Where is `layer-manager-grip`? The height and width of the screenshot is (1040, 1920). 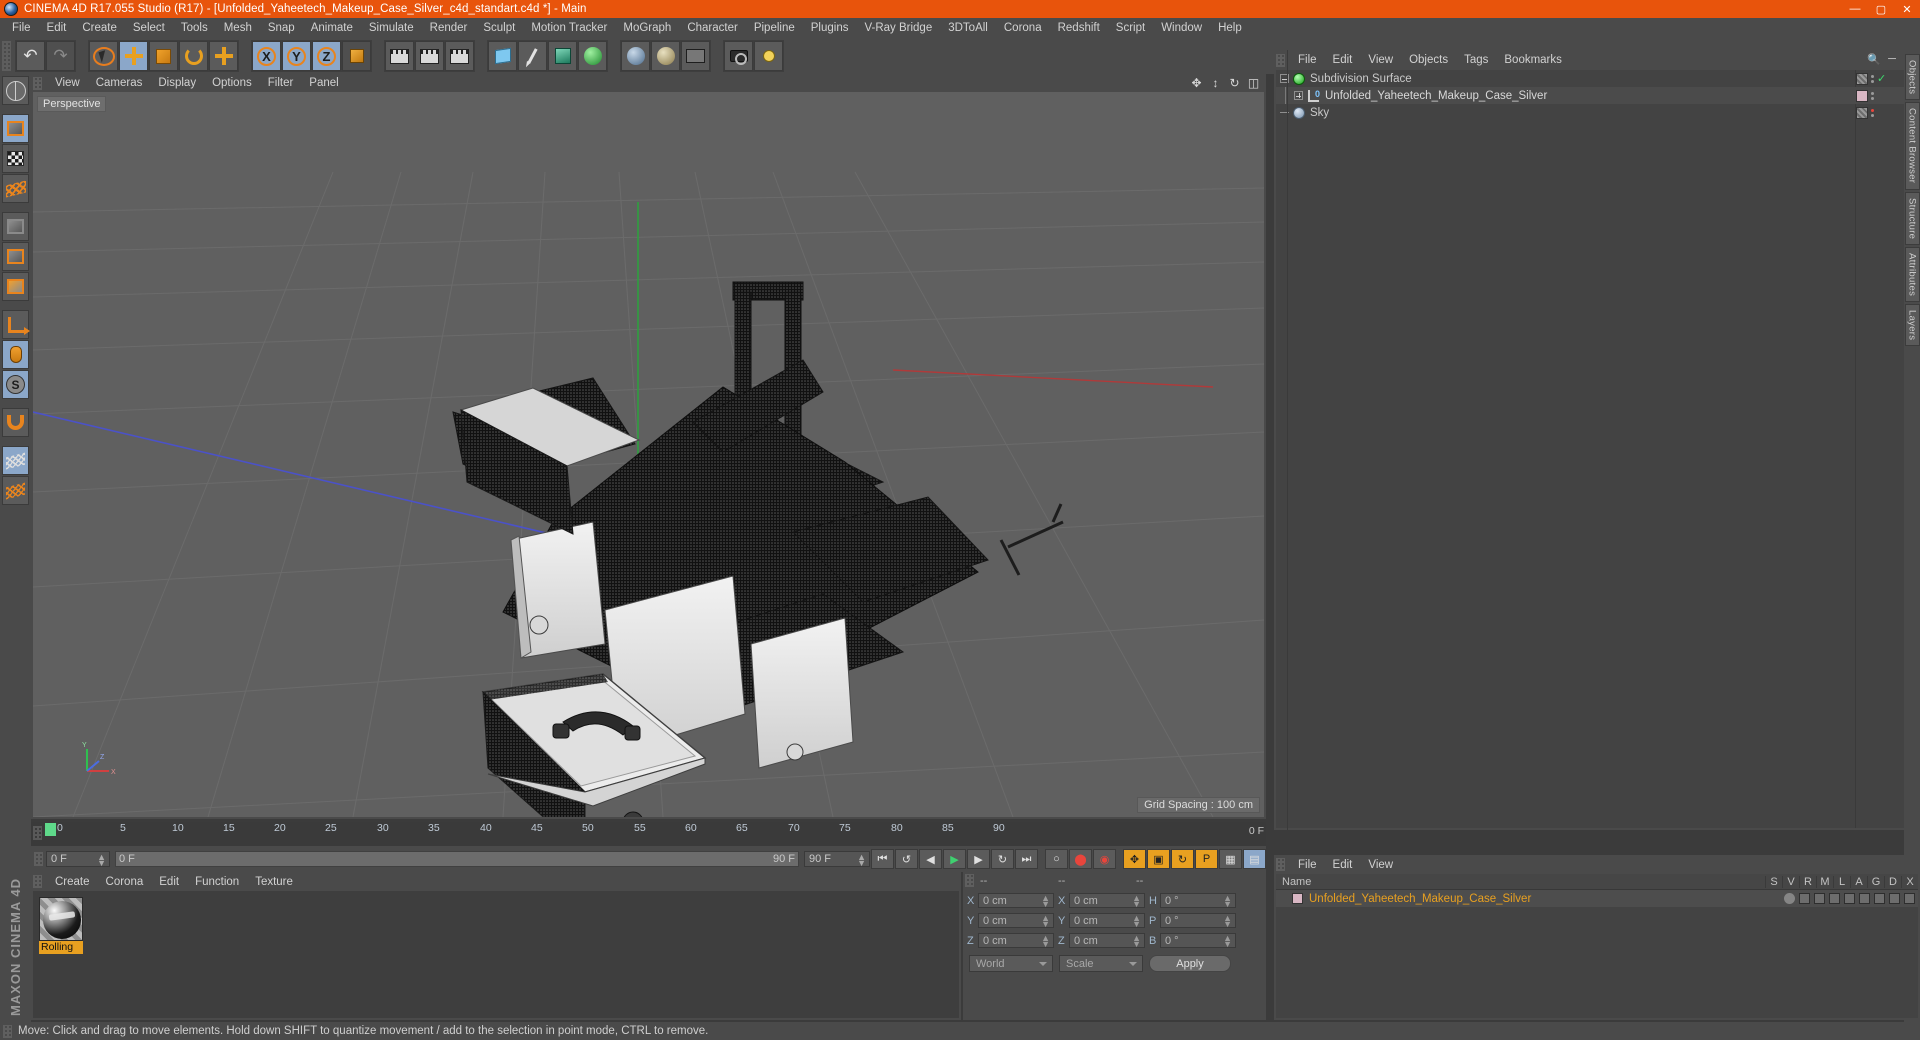 layer-manager-grip is located at coordinates (1280, 864).